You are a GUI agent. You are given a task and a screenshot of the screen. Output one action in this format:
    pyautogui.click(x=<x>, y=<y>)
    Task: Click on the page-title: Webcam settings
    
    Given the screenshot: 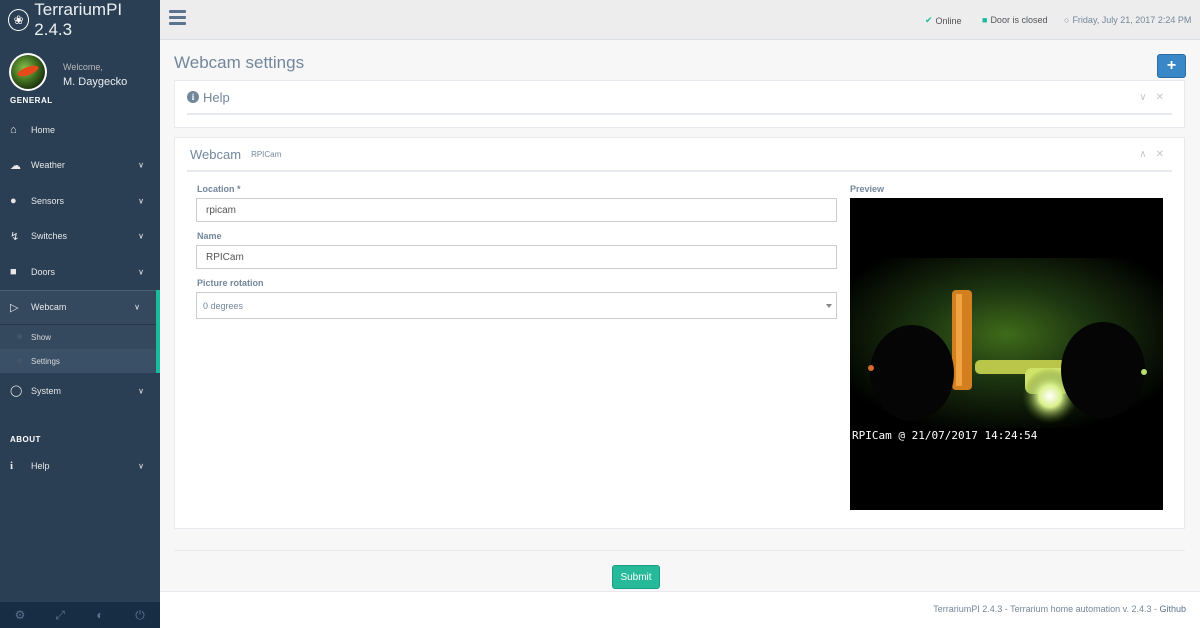 What is the action you would take?
    pyautogui.click(x=239, y=62)
    